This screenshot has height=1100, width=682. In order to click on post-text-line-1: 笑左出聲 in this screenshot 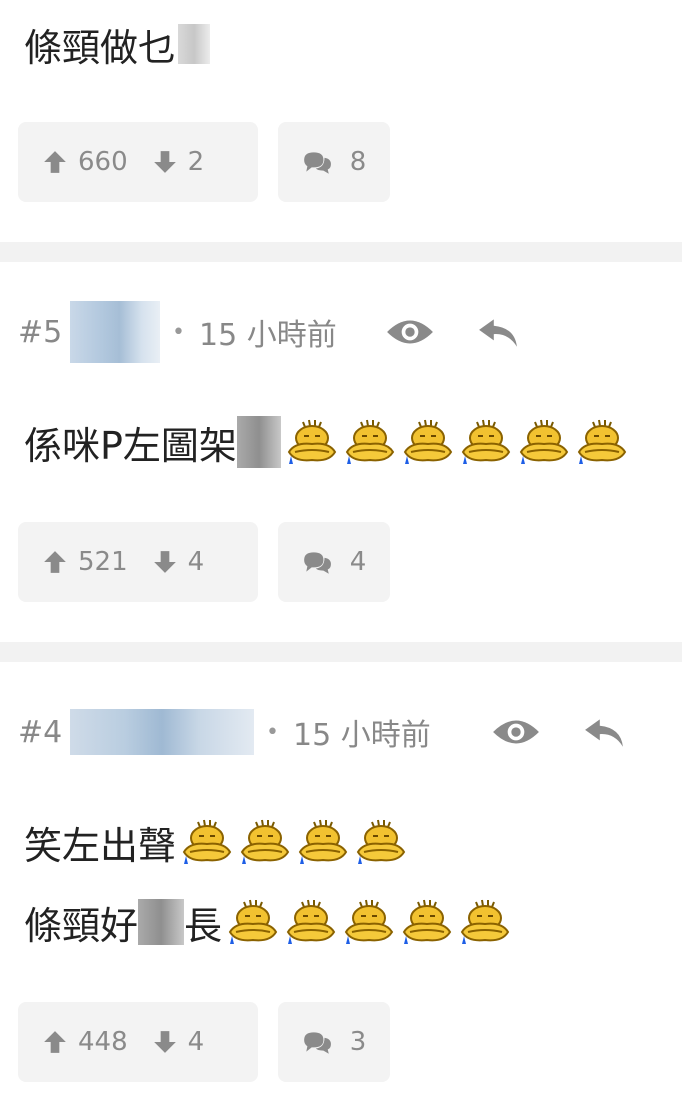, I will do `click(100, 845)`.